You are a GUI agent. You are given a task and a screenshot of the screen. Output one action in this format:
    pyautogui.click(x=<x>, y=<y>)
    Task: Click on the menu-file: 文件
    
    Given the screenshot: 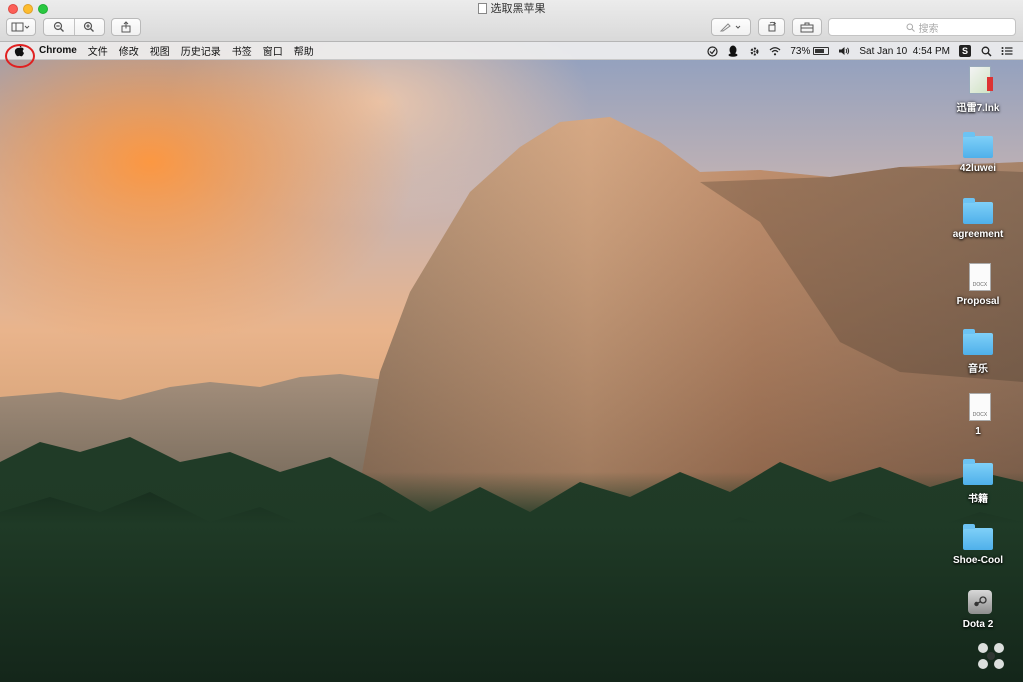 What is the action you would take?
    pyautogui.click(x=98, y=50)
    